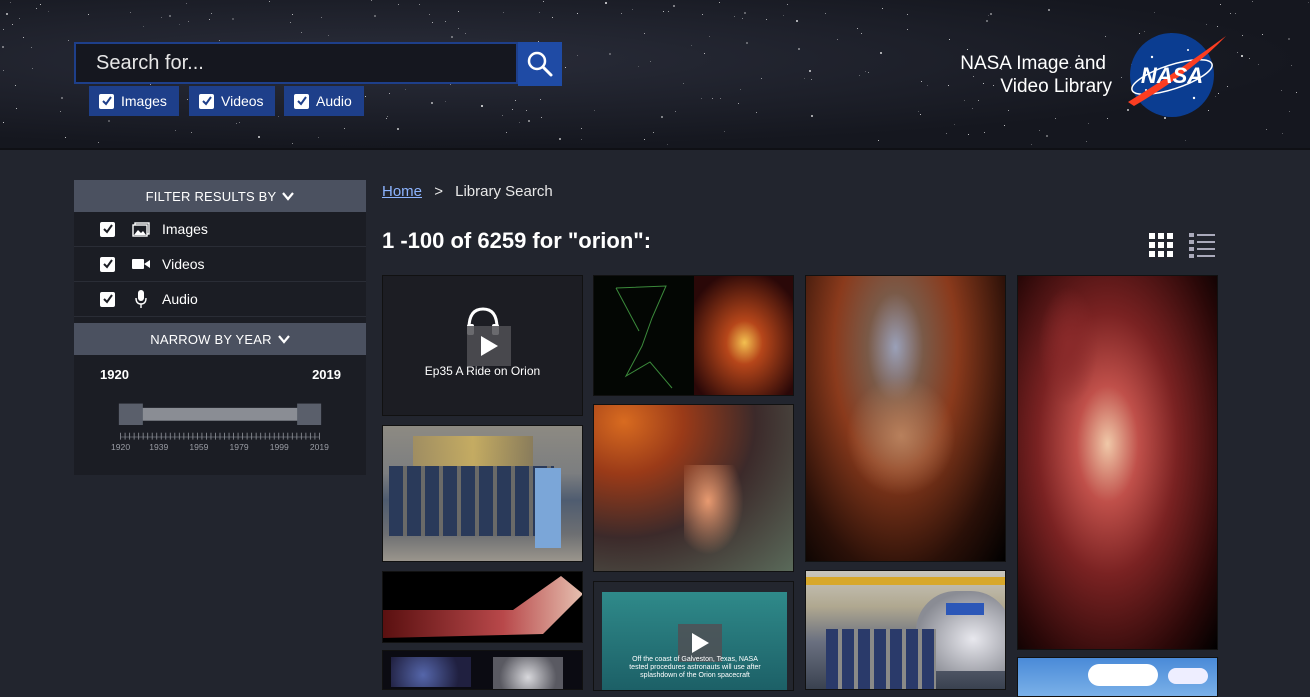 The width and height of the screenshot is (1310, 697). What do you see at coordinates (211, 339) in the screenshot?
I see `year-heading: NARROW BY YEAR` at bounding box center [211, 339].